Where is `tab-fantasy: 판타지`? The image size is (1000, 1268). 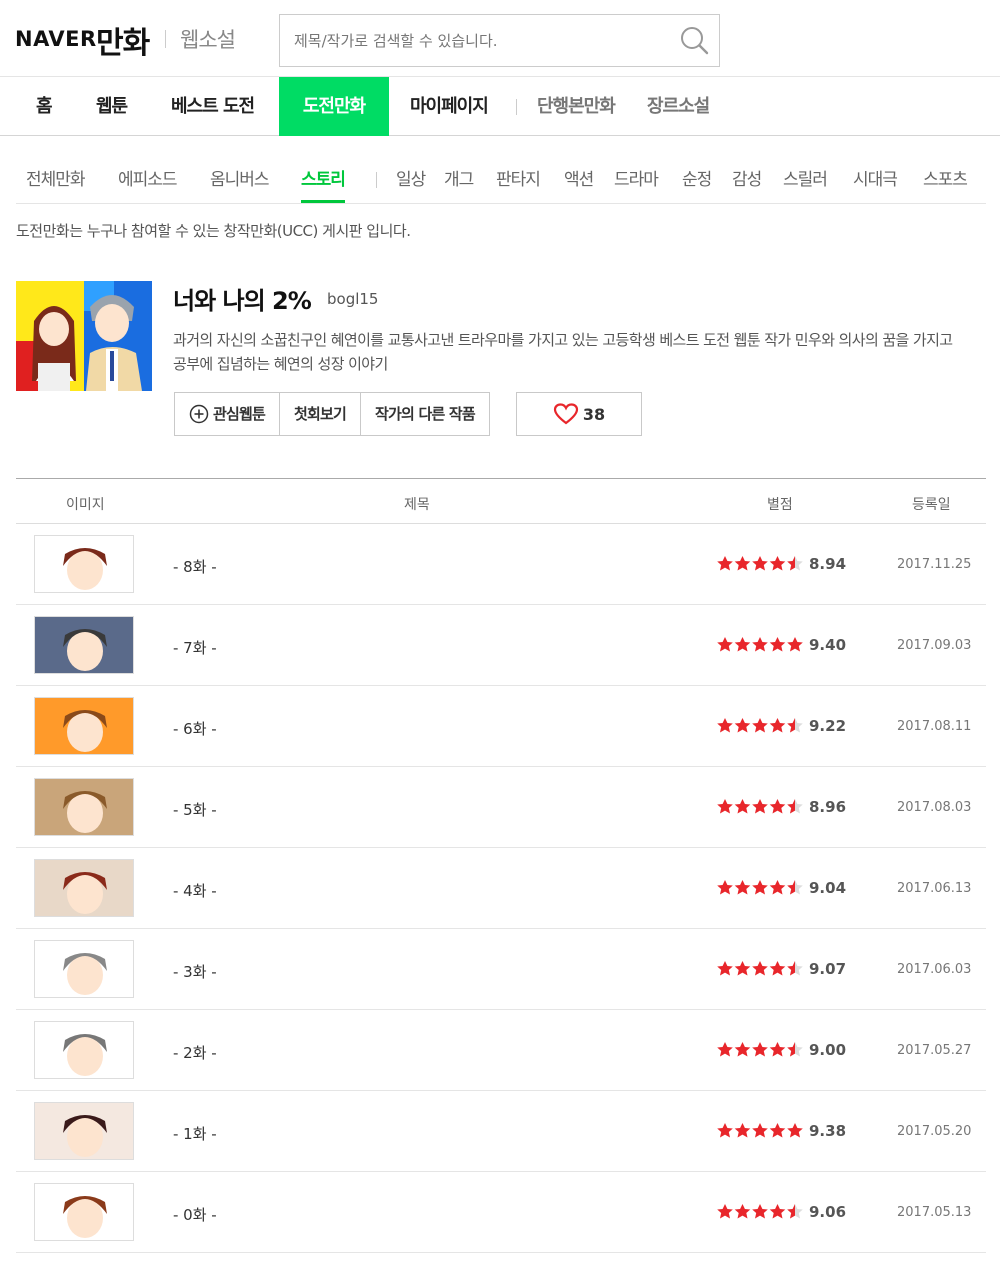 tab-fantasy: 판타지 is located at coordinates (518, 182).